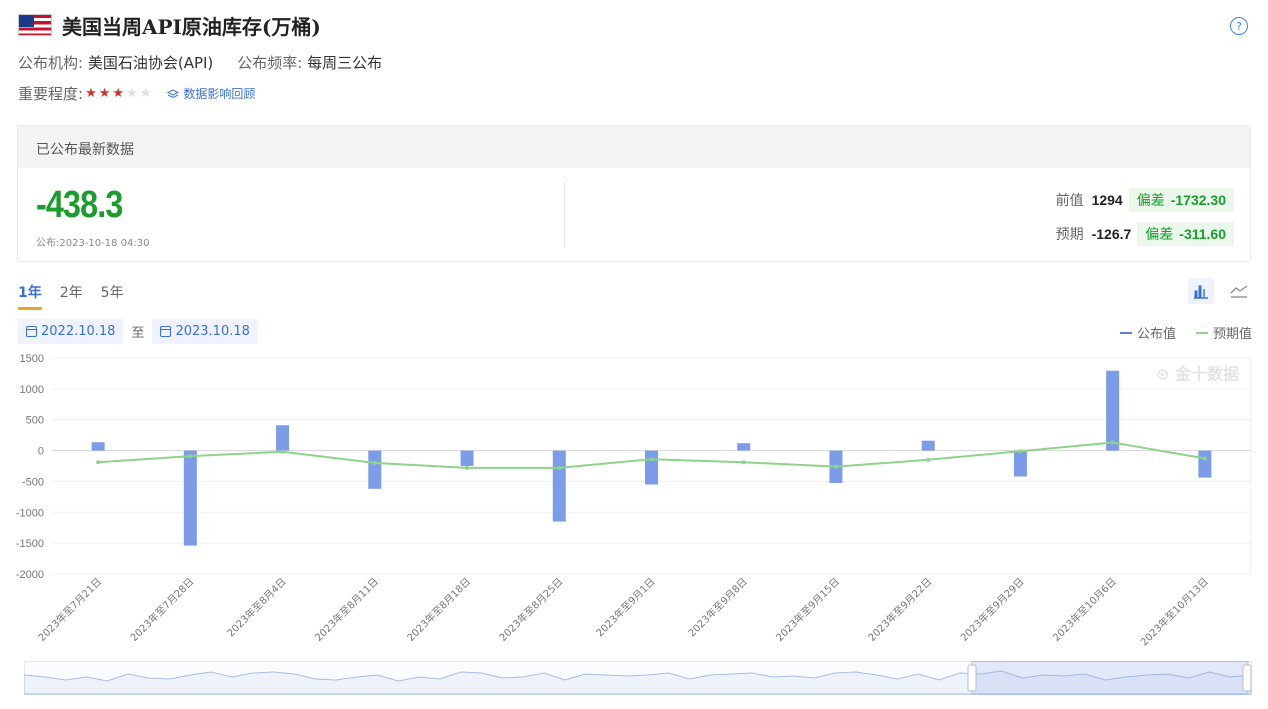 The height and width of the screenshot is (709, 1268). Describe the element at coordinates (972, 678) in the screenshot. I see `zoom-left-handle` at that location.